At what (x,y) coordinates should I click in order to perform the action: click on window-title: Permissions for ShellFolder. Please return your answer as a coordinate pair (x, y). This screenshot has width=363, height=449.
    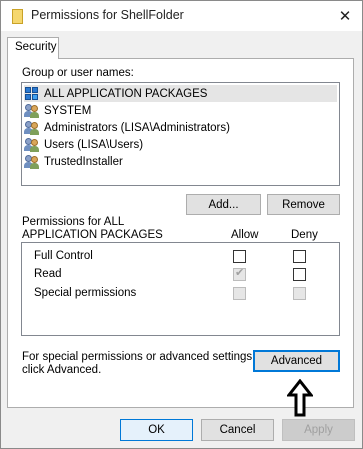
    Looking at the image, I should click on (107, 15).